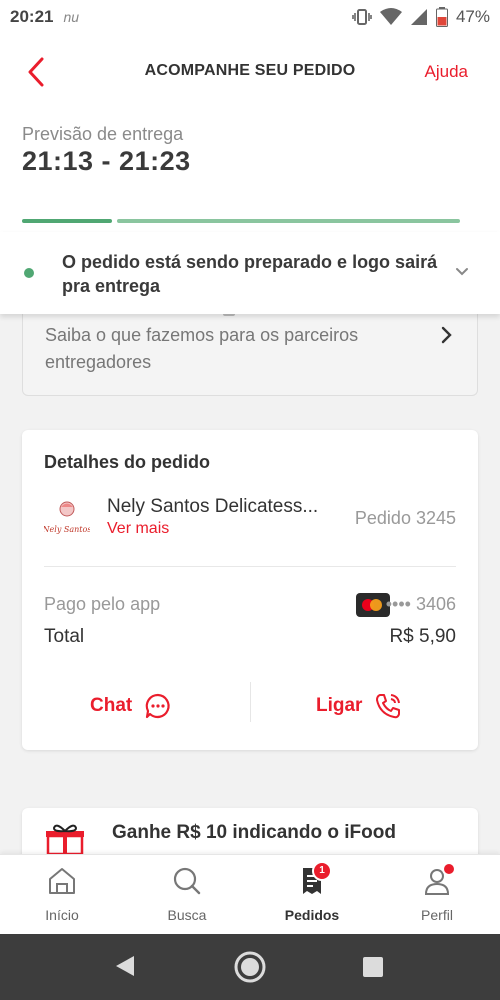 The width and height of the screenshot is (500, 1000). Describe the element at coordinates (322, 871) in the screenshot. I see `orders-badge: 1` at that location.